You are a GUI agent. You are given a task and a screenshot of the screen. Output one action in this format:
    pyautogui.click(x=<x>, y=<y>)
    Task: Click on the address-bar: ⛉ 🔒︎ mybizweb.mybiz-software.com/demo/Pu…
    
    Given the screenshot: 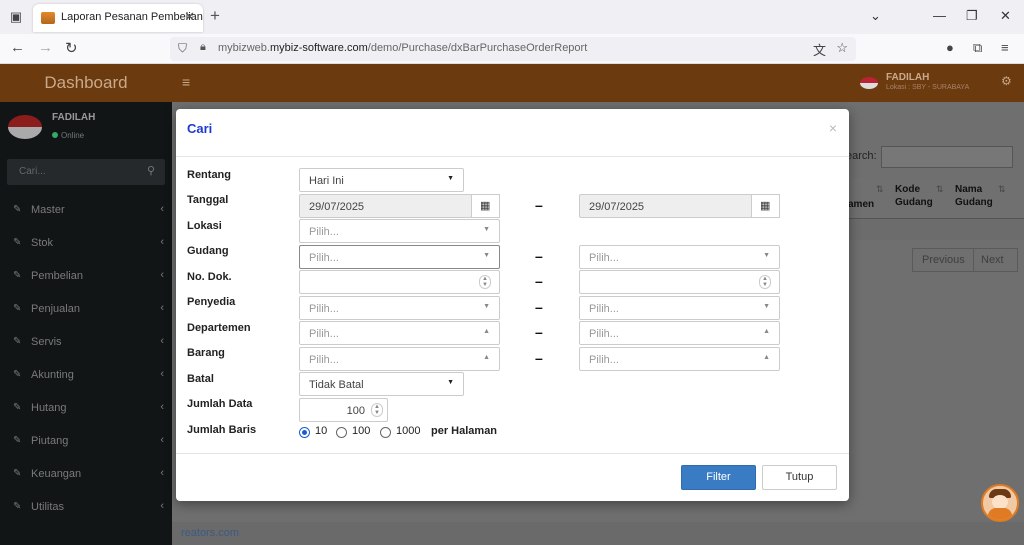 What is the action you would take?
    pyautogui.click(x=513, y=49)
    